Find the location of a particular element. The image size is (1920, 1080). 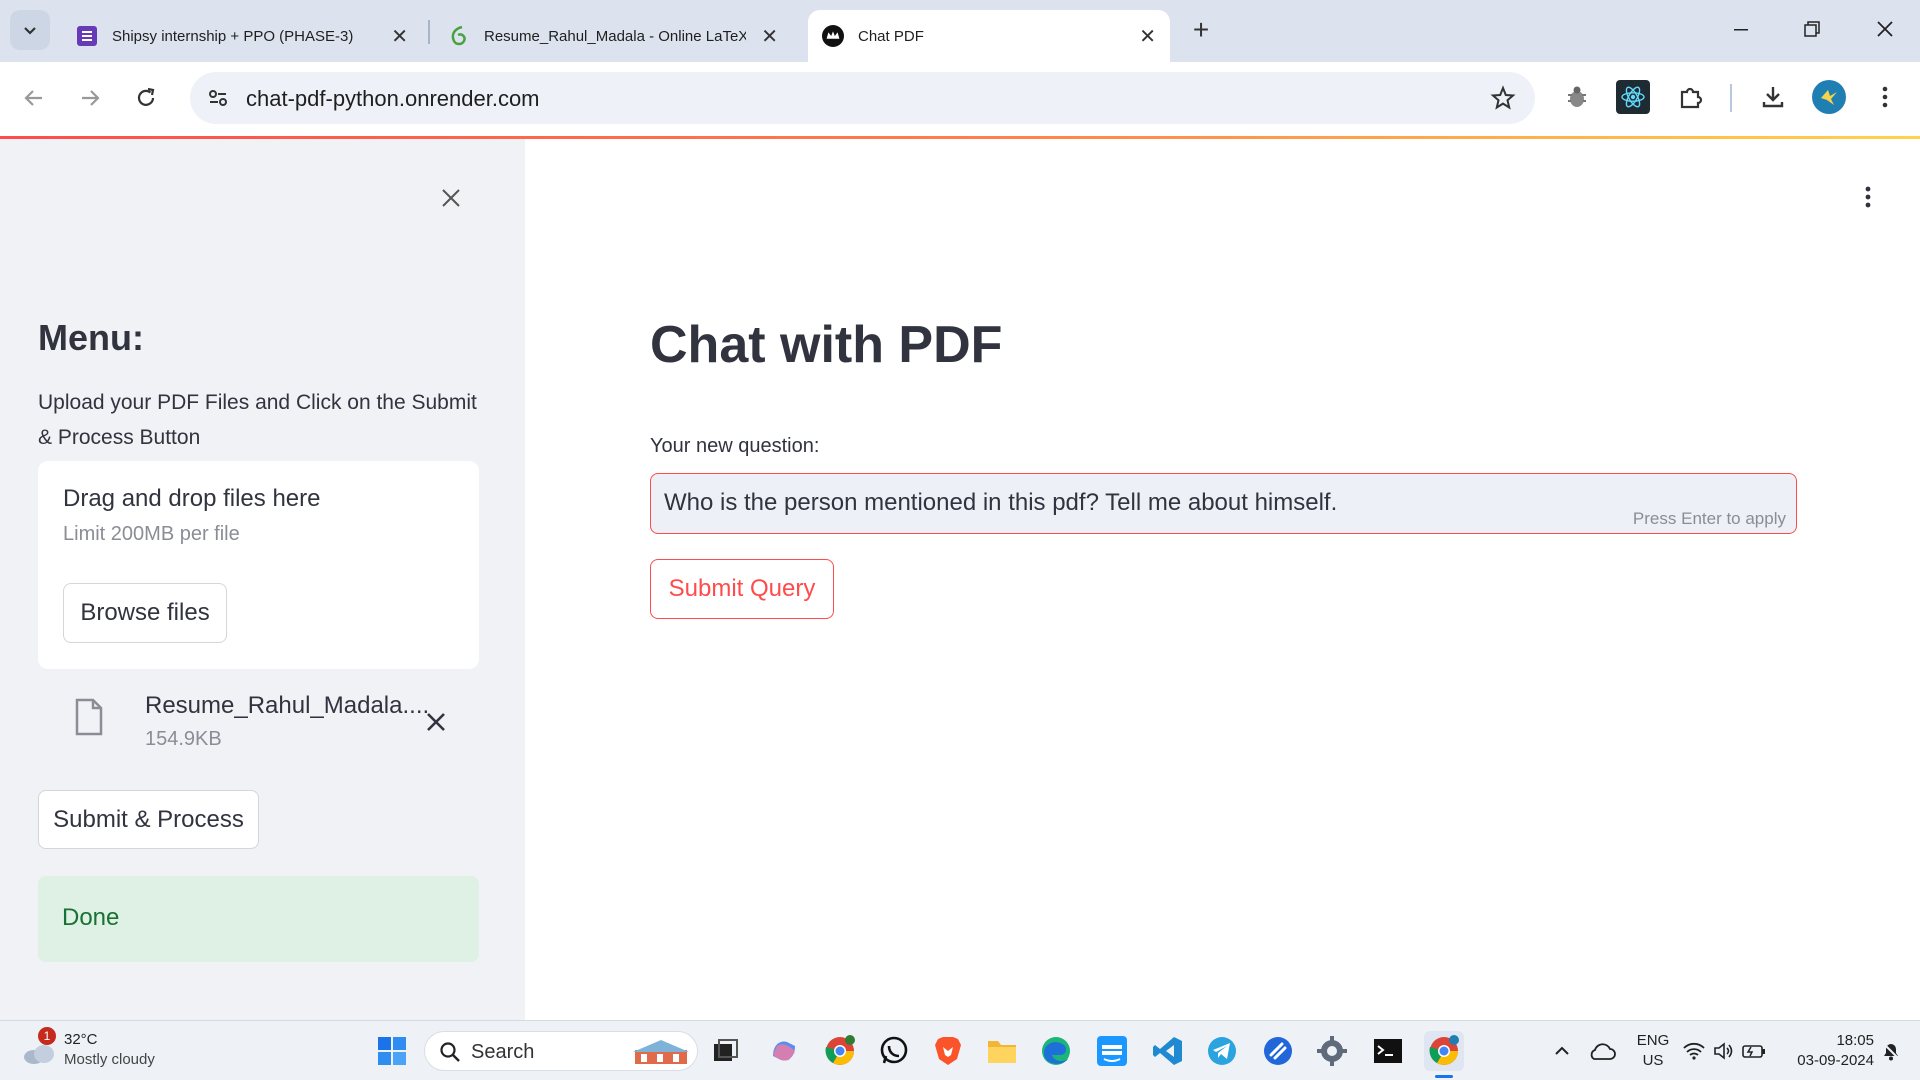

weather-widget: 1 32°C Mostly cloudy is located at coordinates (100, 1051).